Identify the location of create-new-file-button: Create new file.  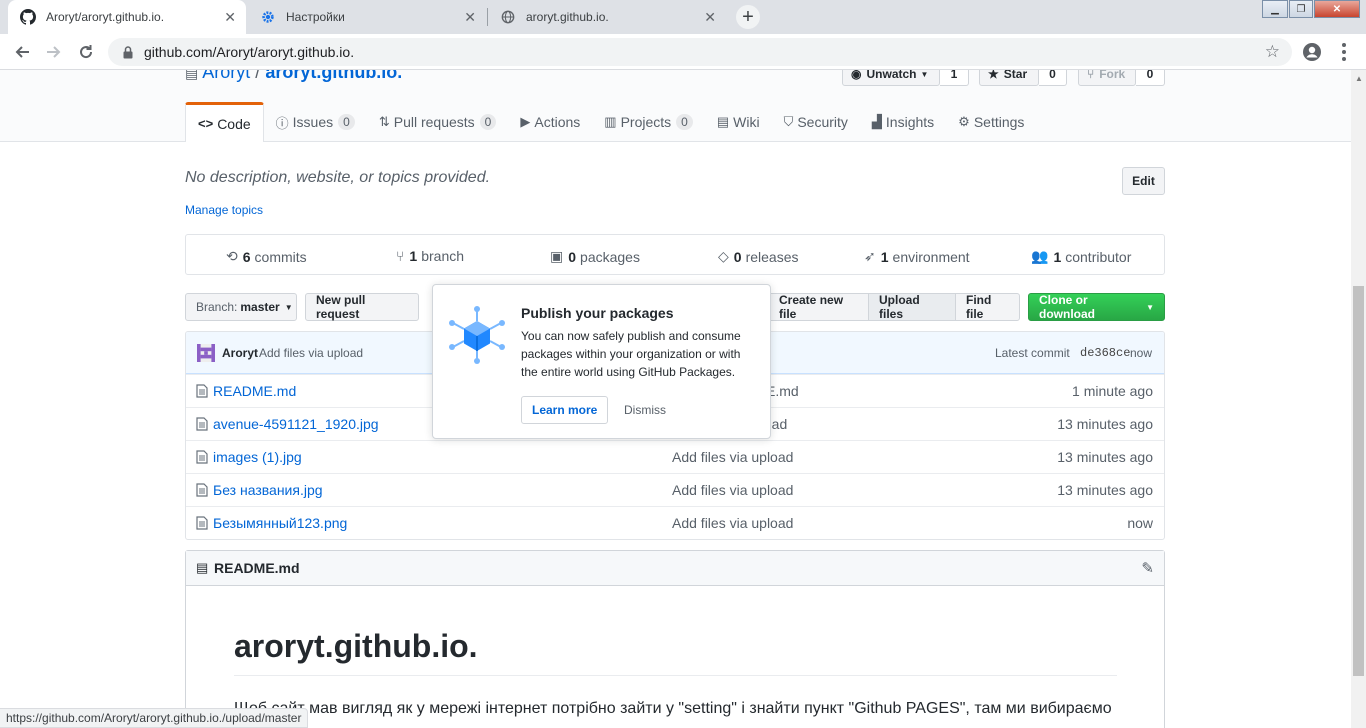
(818, 307).